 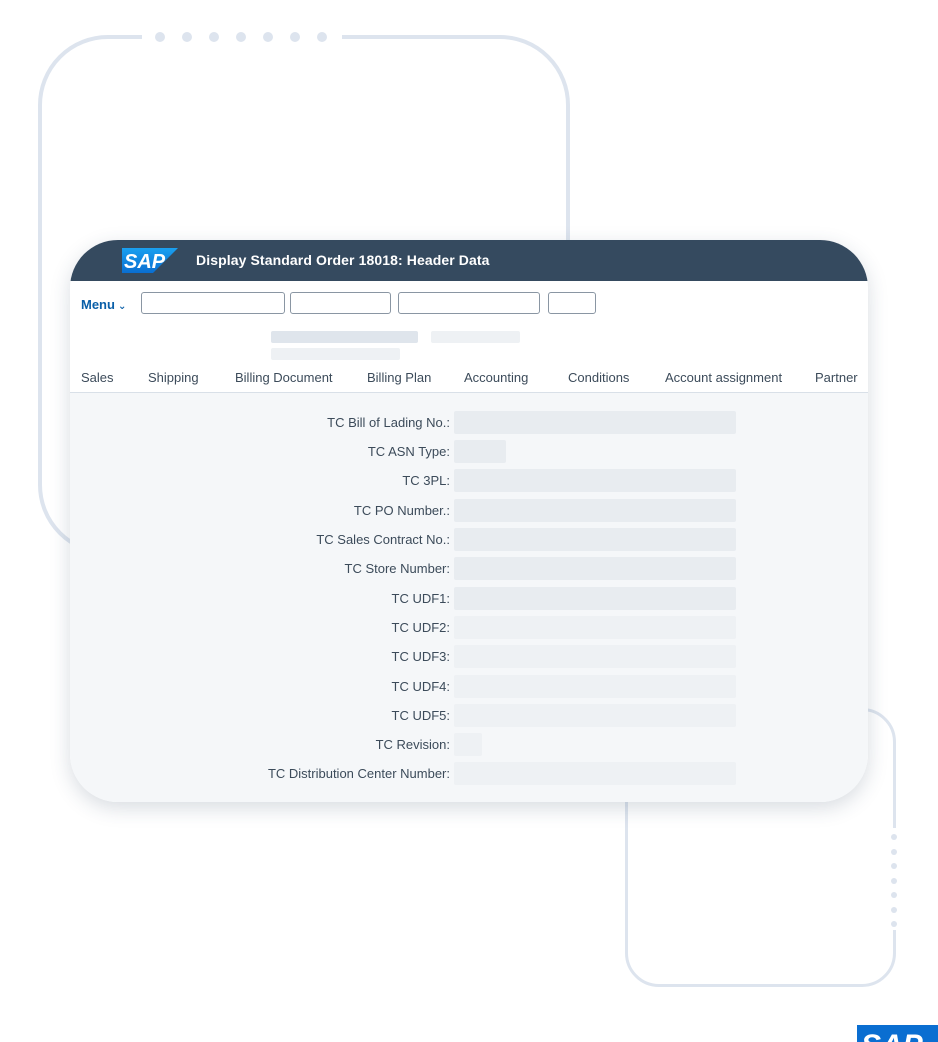 I want to click on field-label: TC UDF2:, so click(x=421, y=627).